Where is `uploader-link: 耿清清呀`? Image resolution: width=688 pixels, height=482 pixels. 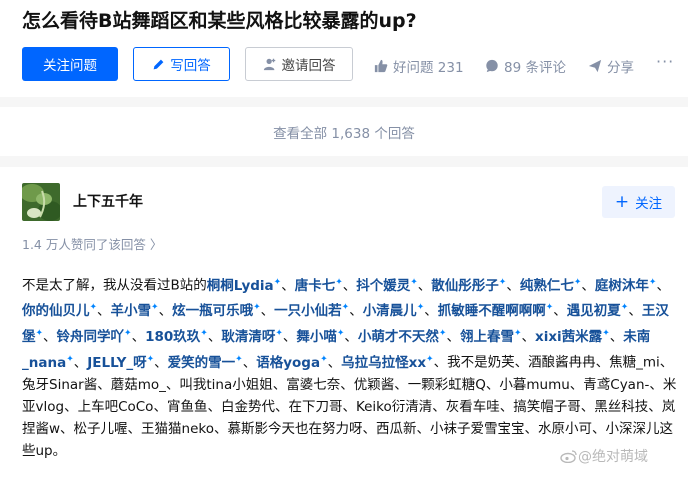
uploader-link: 耿清清呀 is located at coordinates (248, 337).